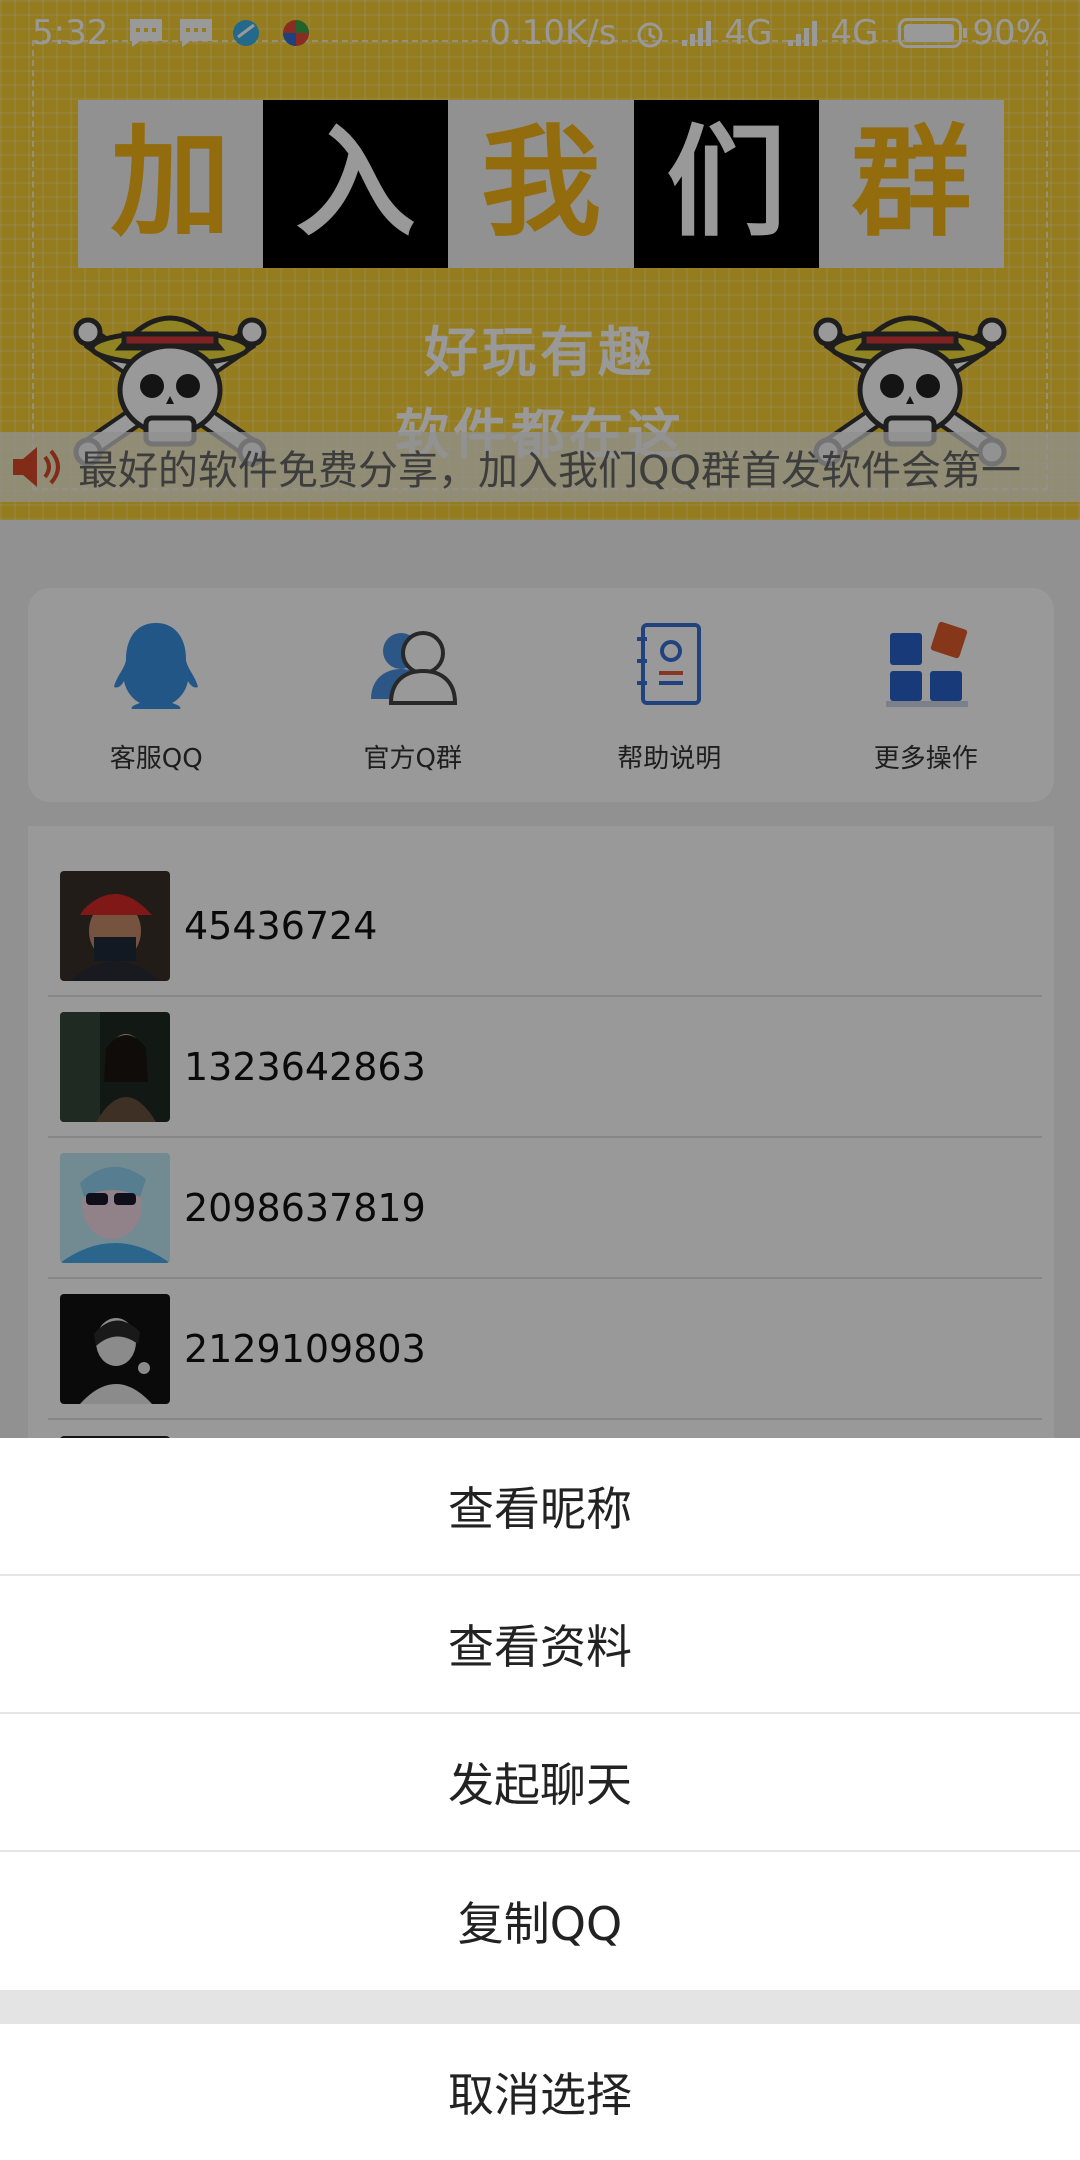 Image resolution: width=1080 pixels, height=2160 pixels. What do you see at coordinates (540, 1921) in the screenshot?
I see `action-copy-qq: 复制QQ` at bounding box center [540, 1921].